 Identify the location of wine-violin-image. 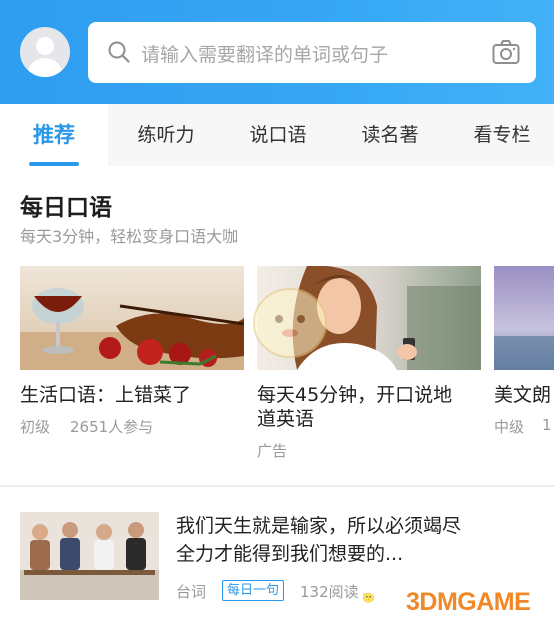
(132, 318).